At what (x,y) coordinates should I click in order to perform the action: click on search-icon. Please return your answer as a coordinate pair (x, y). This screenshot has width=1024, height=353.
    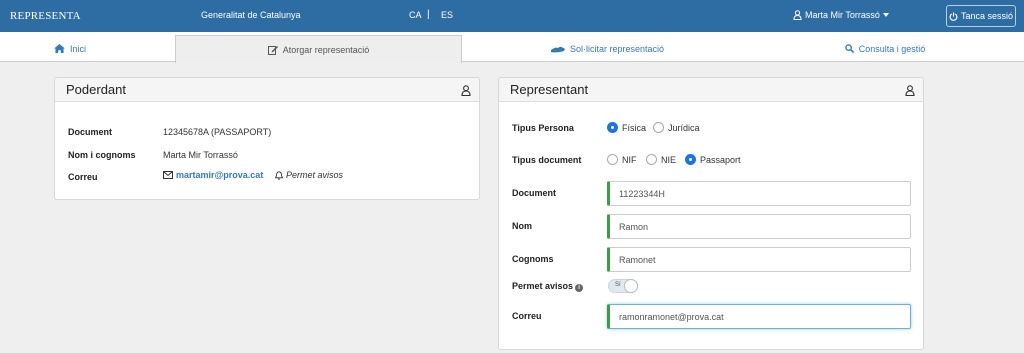
    Looking at the image, I should click on (849, 48).